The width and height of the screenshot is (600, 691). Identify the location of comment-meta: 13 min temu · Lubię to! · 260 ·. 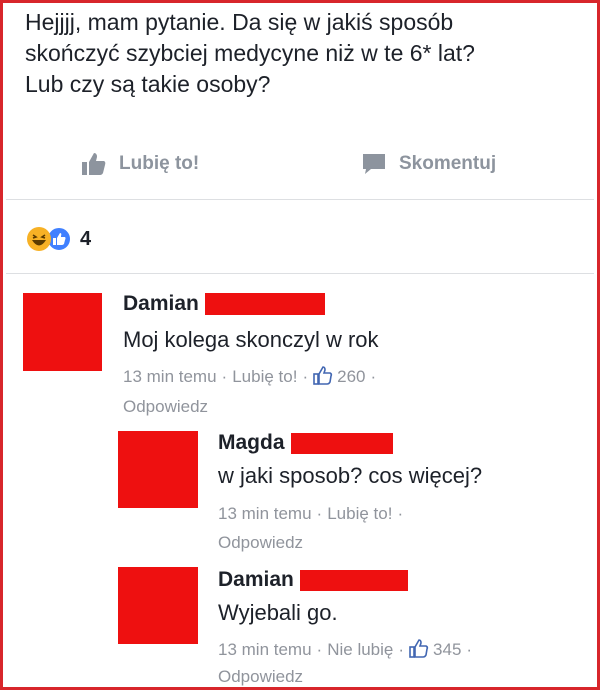
(252, 377).